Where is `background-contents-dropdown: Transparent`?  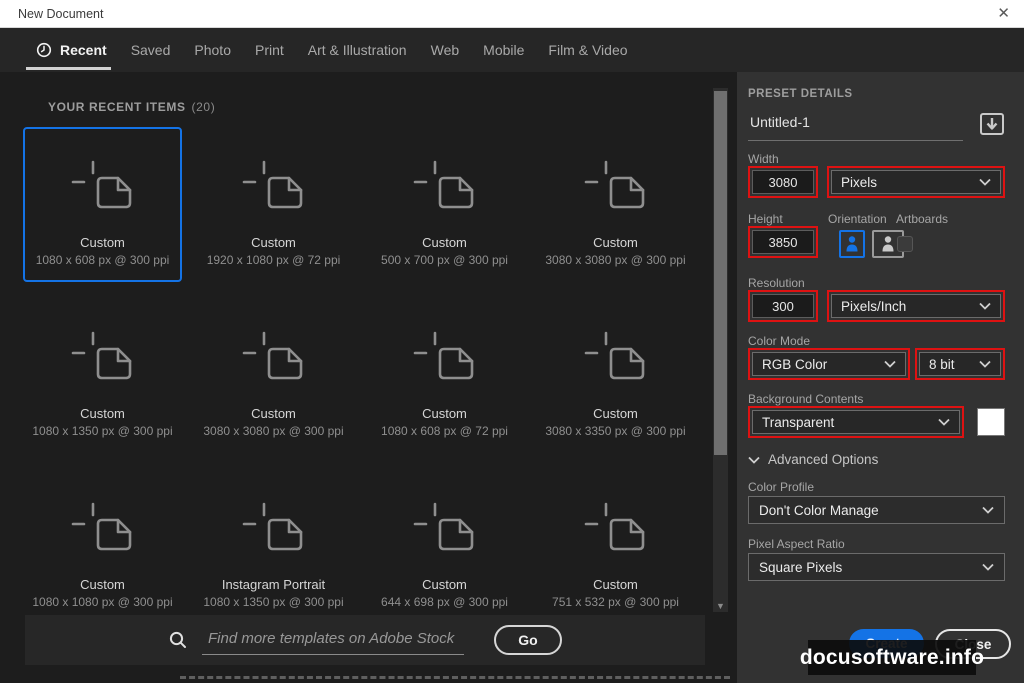
background-contents-dropdown: Transparent is located at coordinates (856, 422).